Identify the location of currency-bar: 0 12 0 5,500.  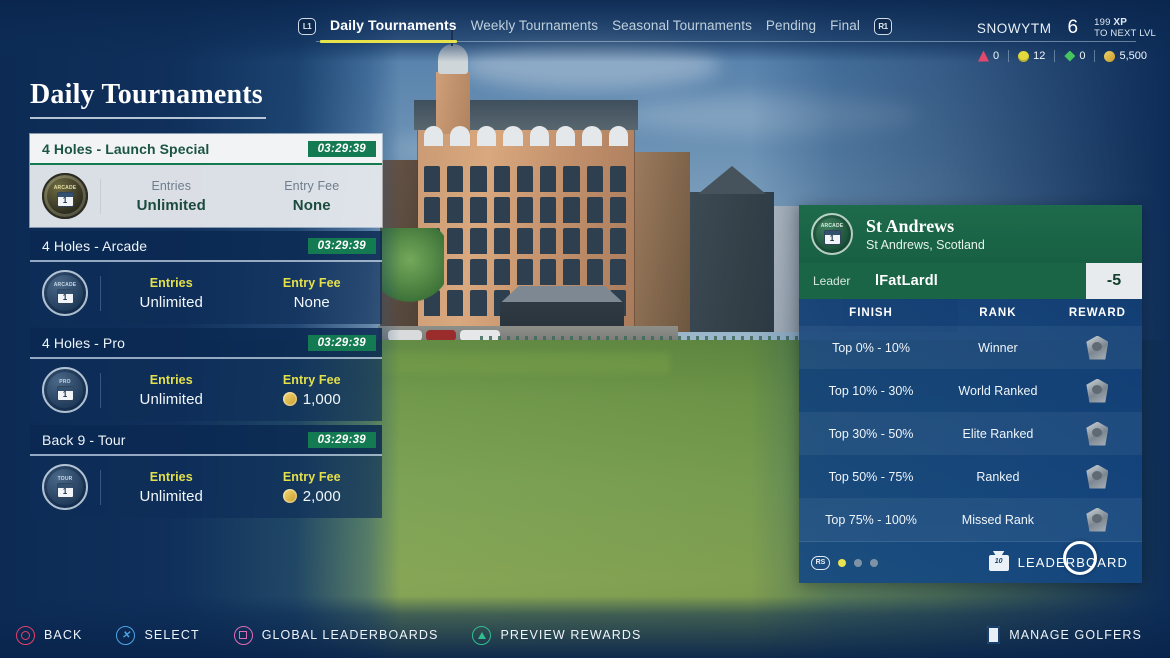
(1062, 56).